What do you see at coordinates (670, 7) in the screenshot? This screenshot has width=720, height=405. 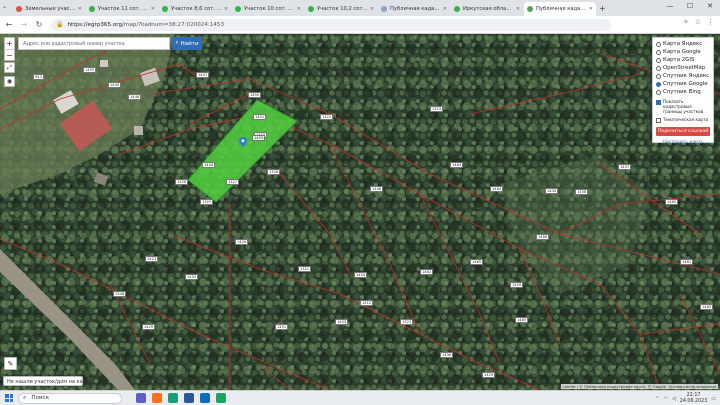 I see `minimize-button: —` at bounding box center [670, 7].